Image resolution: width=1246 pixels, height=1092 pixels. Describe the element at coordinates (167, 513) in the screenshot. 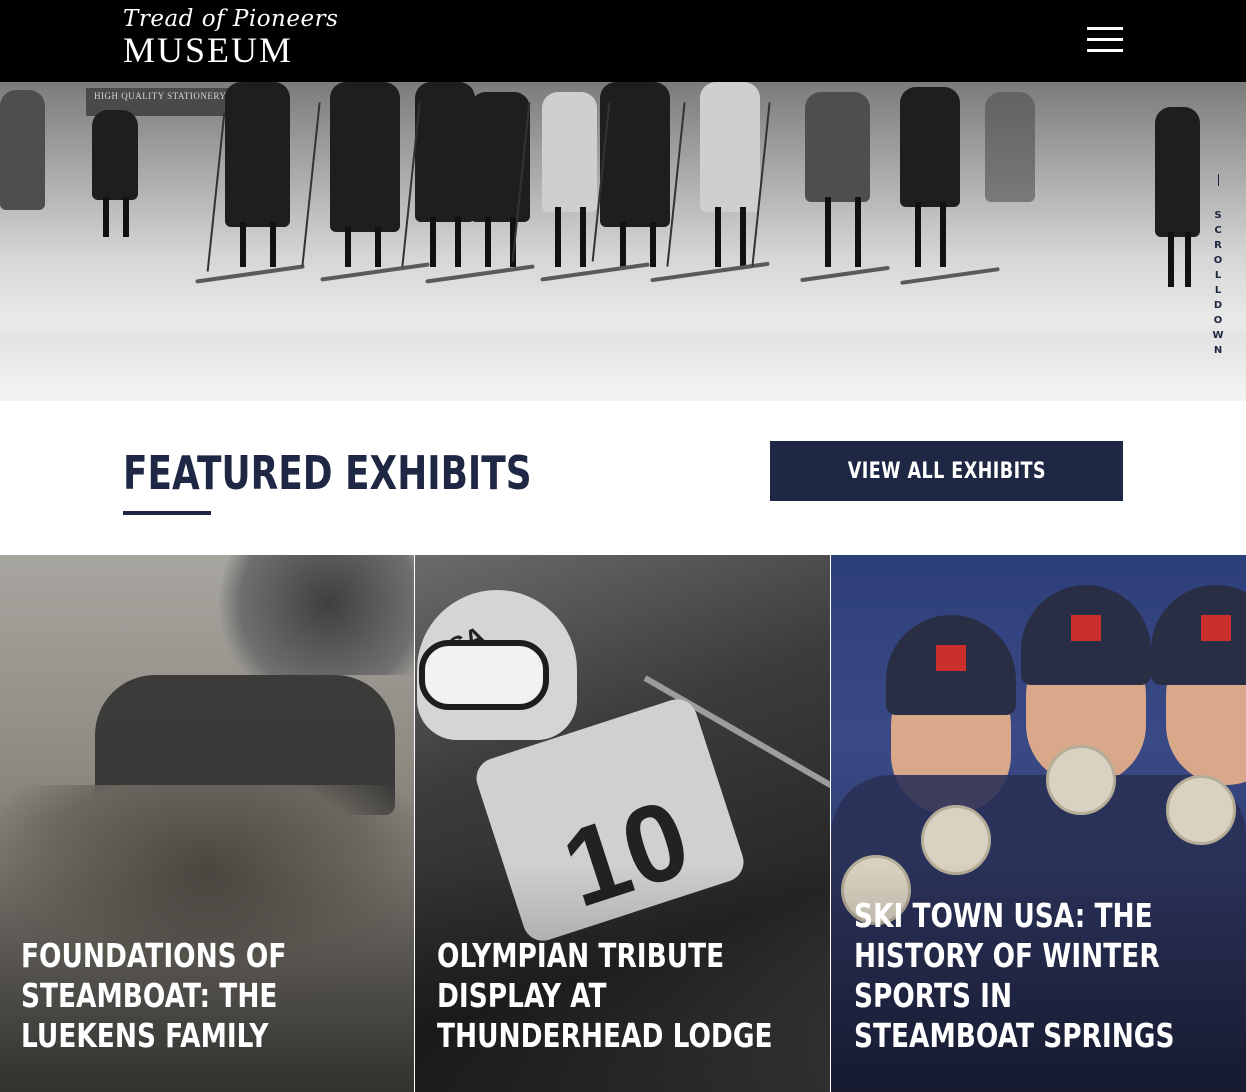

I see `heading-underline` at that location.